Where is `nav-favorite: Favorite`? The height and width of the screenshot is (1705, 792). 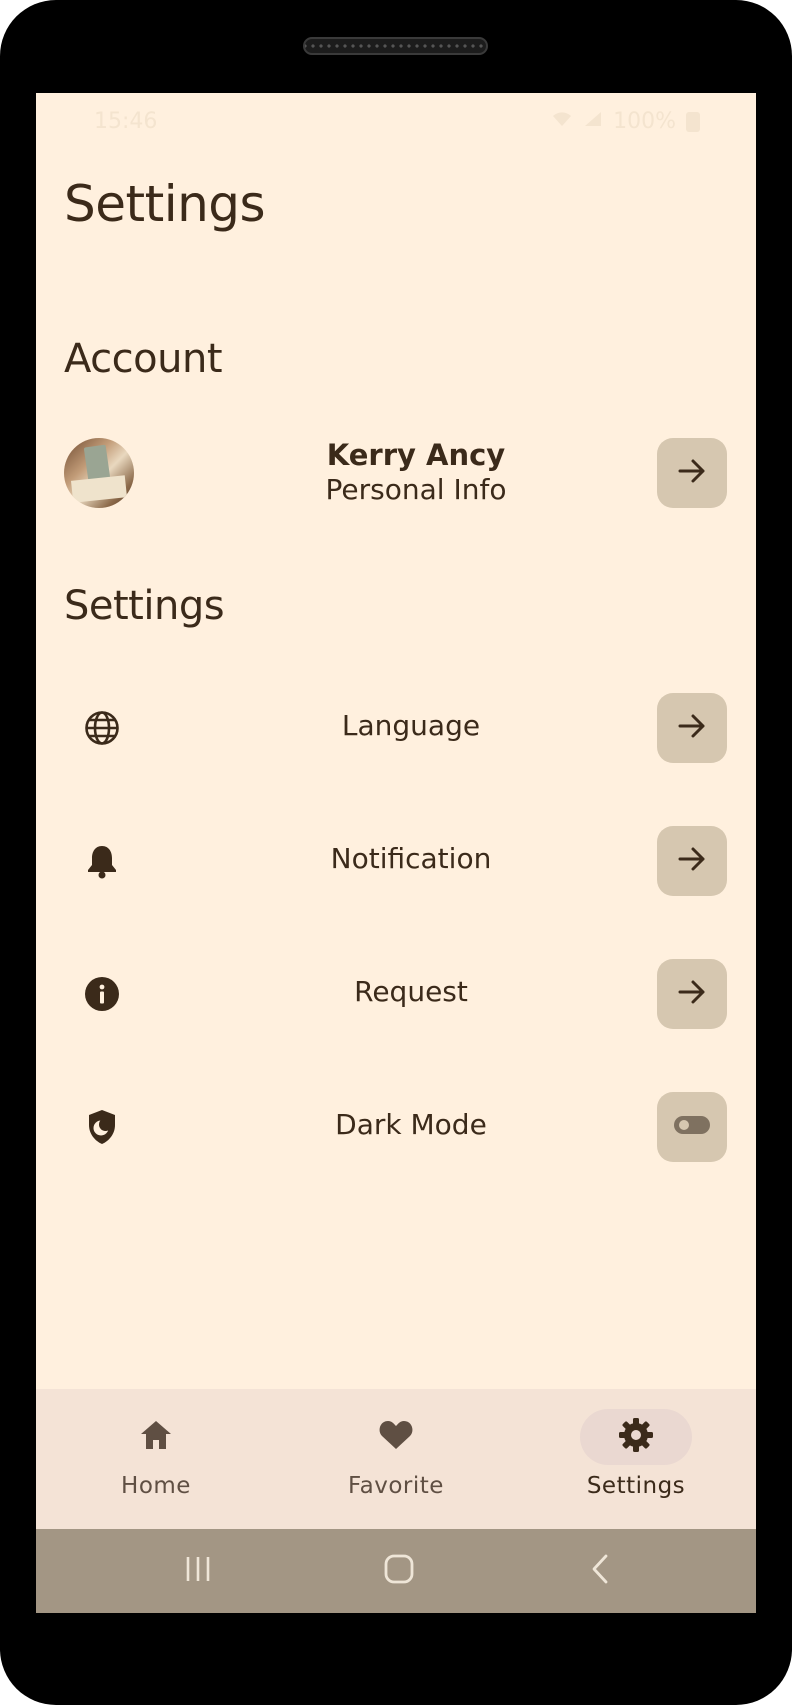
nav-favorite: Favorite is located at coordinates (396, 1459).